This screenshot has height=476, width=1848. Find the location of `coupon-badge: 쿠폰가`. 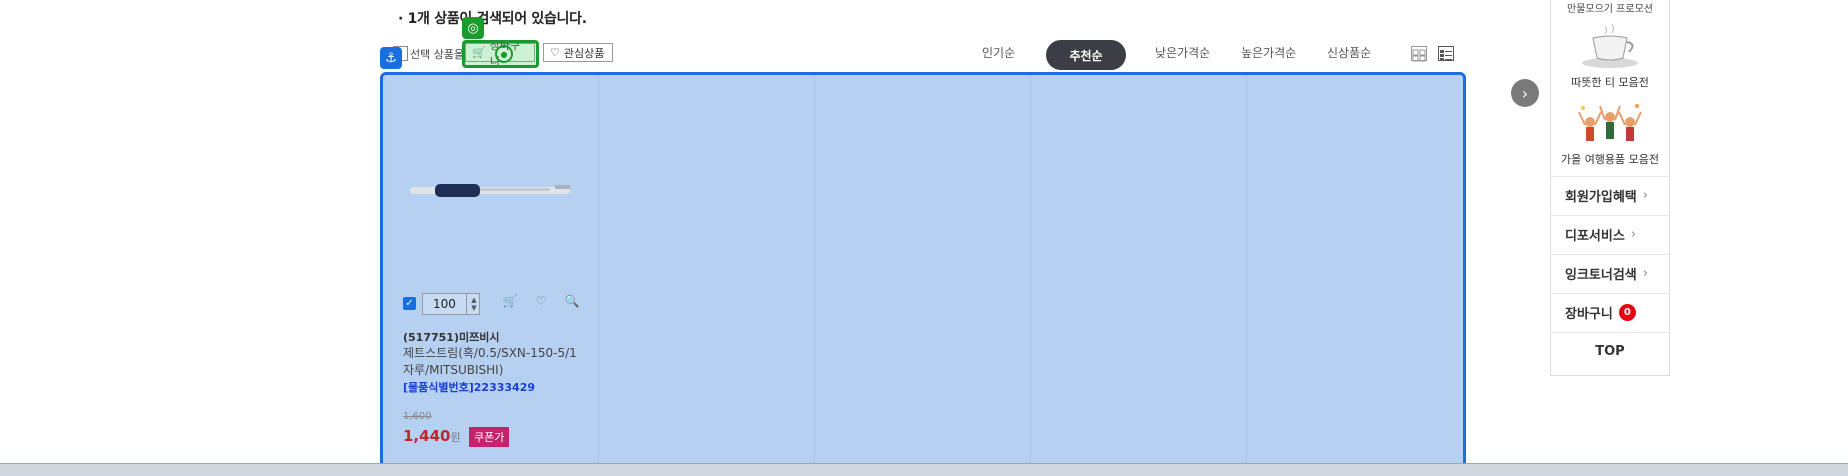

coupon-badge: 쿠폰가 is located at coordinates (489, 437).